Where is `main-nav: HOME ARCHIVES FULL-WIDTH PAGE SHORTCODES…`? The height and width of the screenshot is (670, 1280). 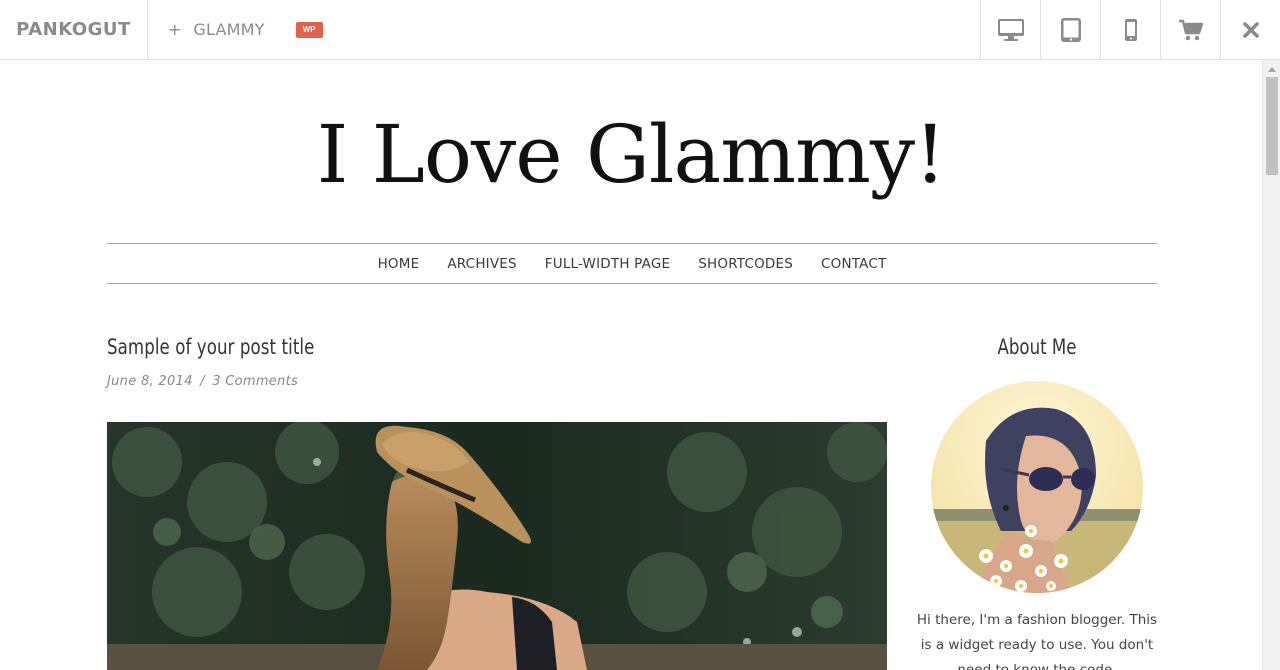
main-nav: HOME ARCHIVES FULL-WIDTH PAGE SHORTCODES… is located at coordinates (632, 263).